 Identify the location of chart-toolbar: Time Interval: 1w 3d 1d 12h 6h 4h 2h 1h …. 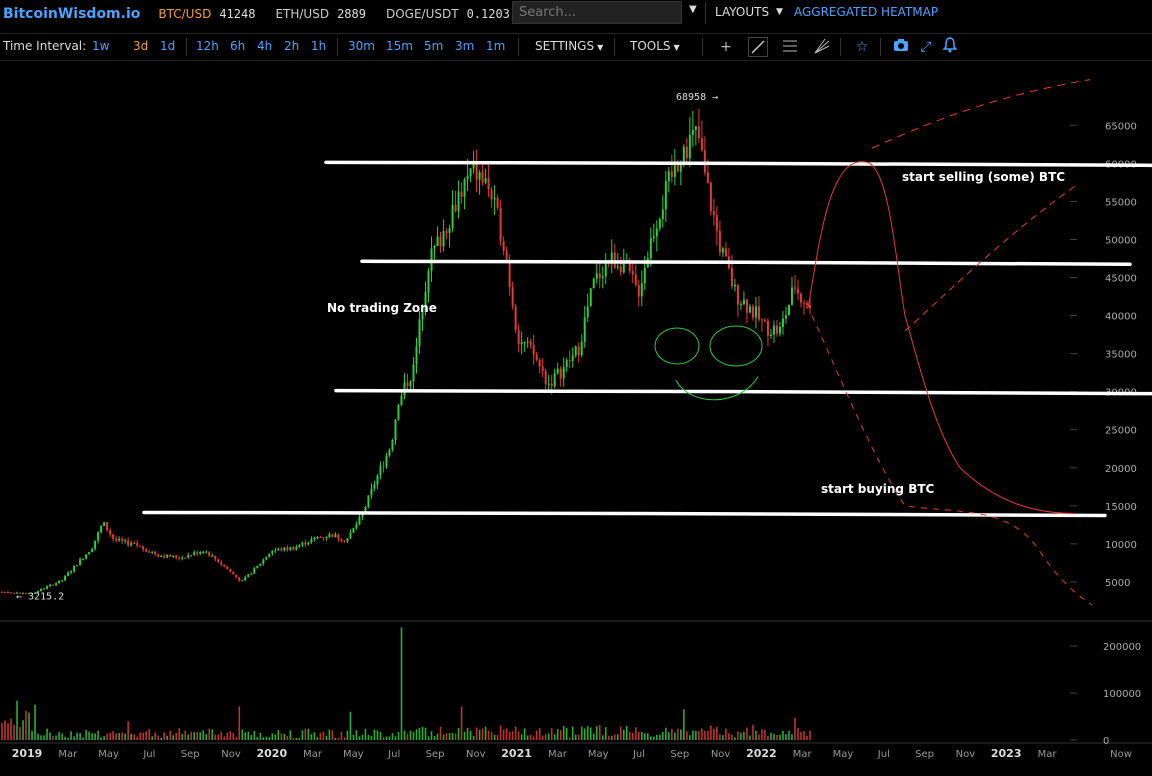
(576, 47).